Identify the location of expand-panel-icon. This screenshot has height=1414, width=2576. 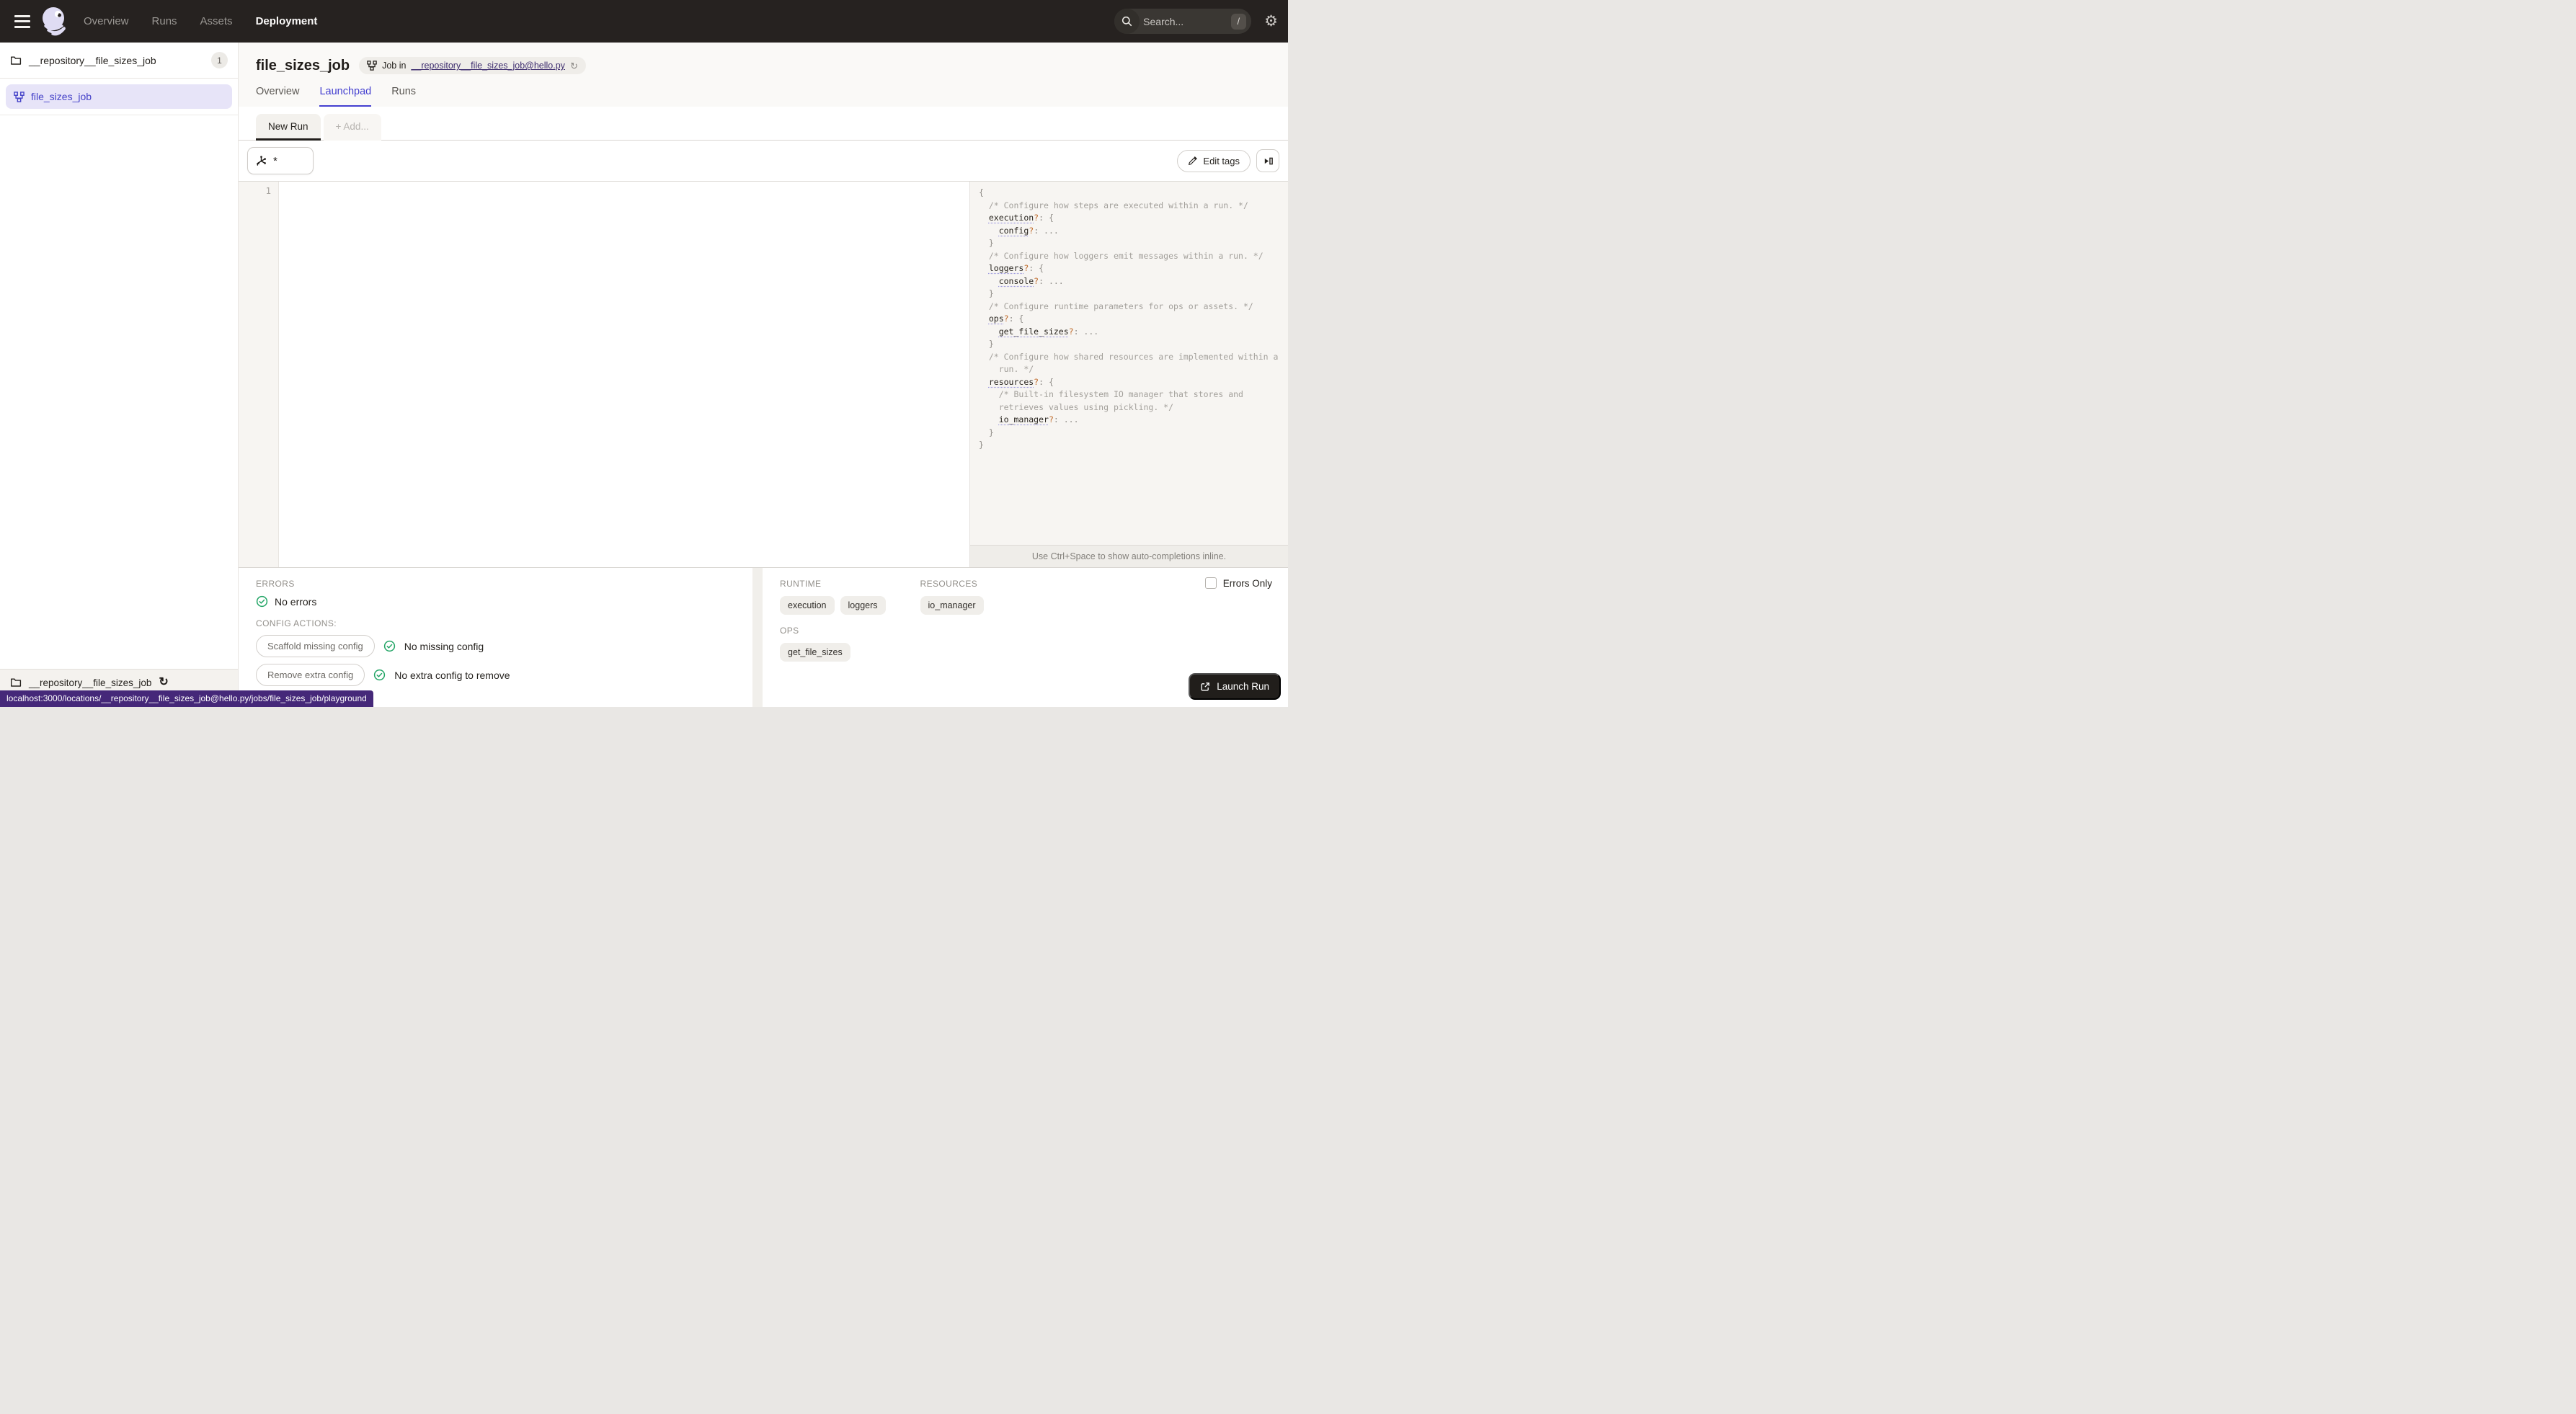
(1268, 161).